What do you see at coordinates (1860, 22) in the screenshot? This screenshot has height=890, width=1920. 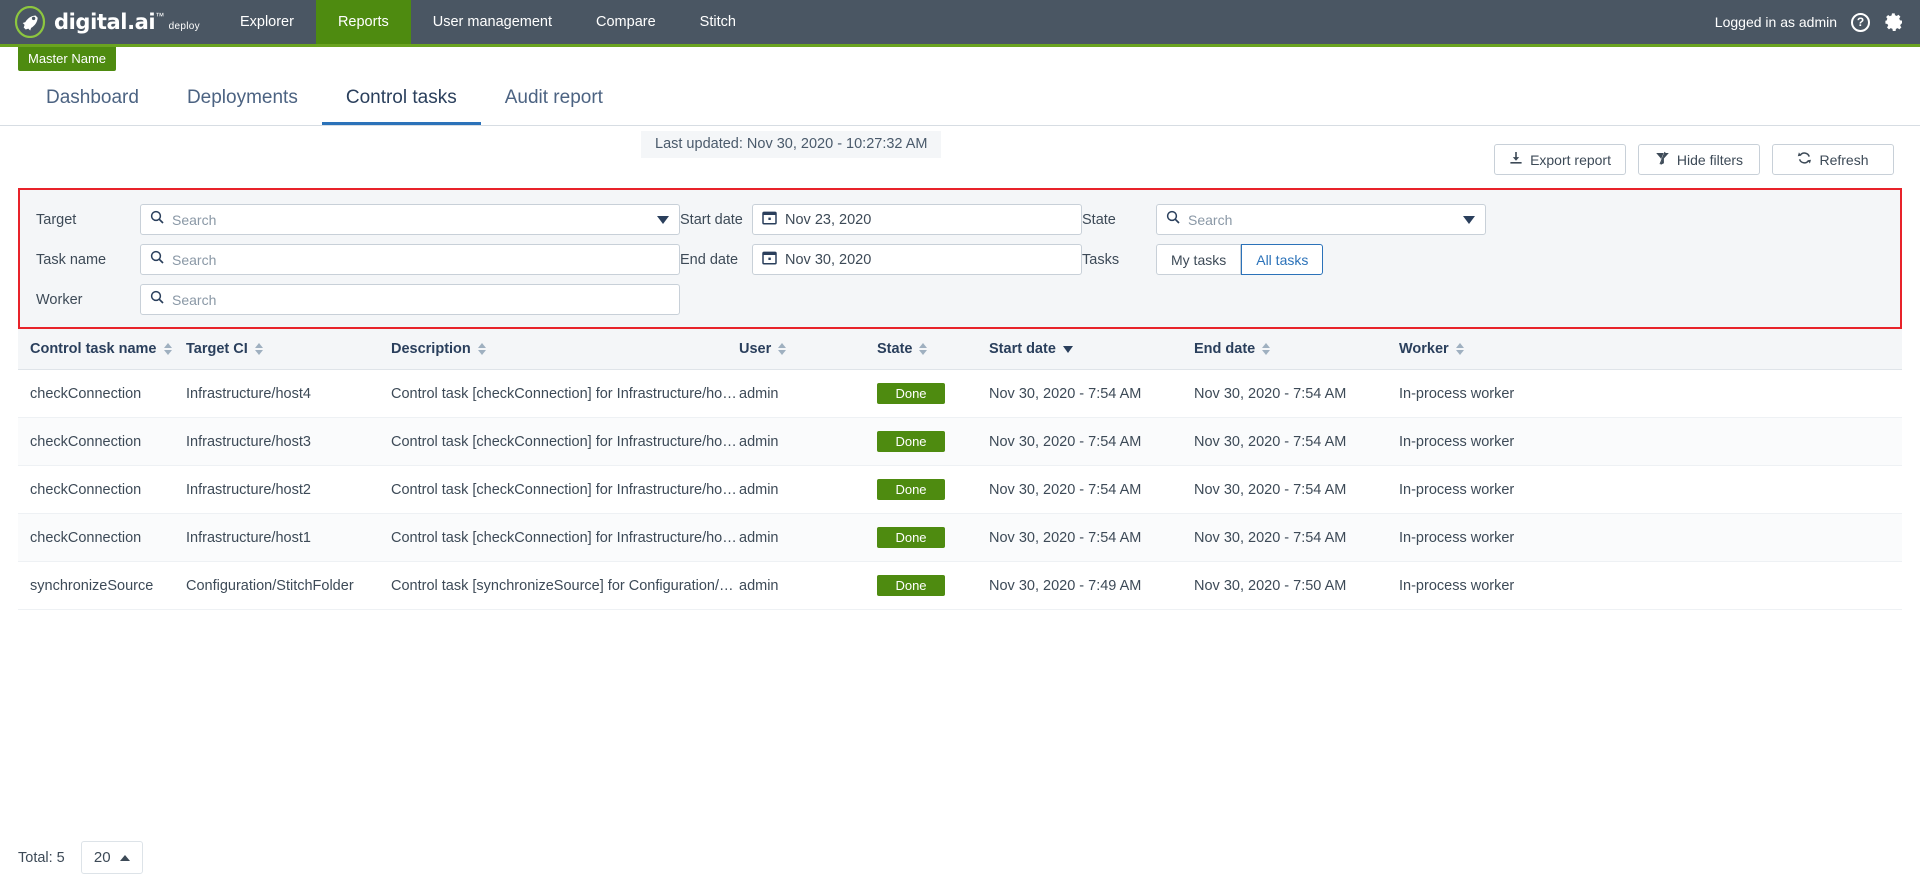 I see `help-icon: ?` at bounding box center [1860, 22].